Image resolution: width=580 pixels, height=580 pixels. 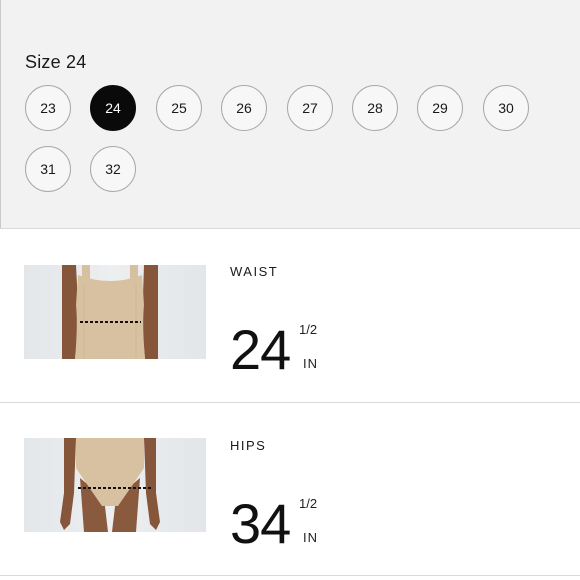 What do you see at coordinates (260, 349) in the screenshot?
I see `waist-value: 24` at bounding box center [260, 349].